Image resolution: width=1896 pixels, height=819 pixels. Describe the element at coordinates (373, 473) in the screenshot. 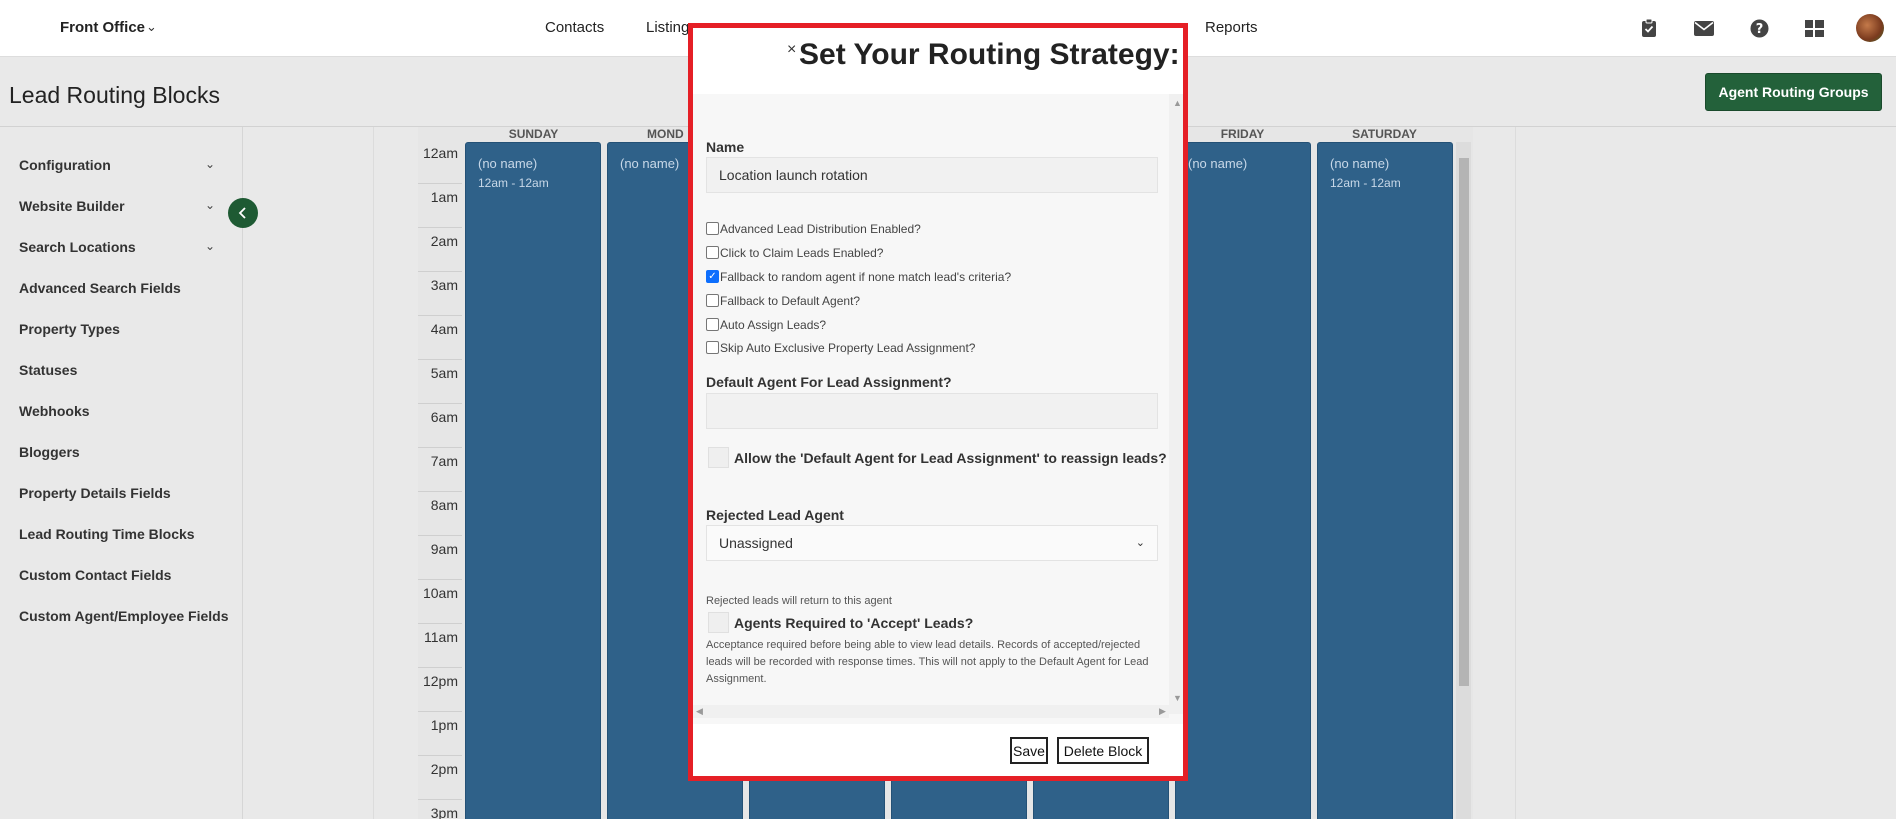

I see `column-divider` at that location.